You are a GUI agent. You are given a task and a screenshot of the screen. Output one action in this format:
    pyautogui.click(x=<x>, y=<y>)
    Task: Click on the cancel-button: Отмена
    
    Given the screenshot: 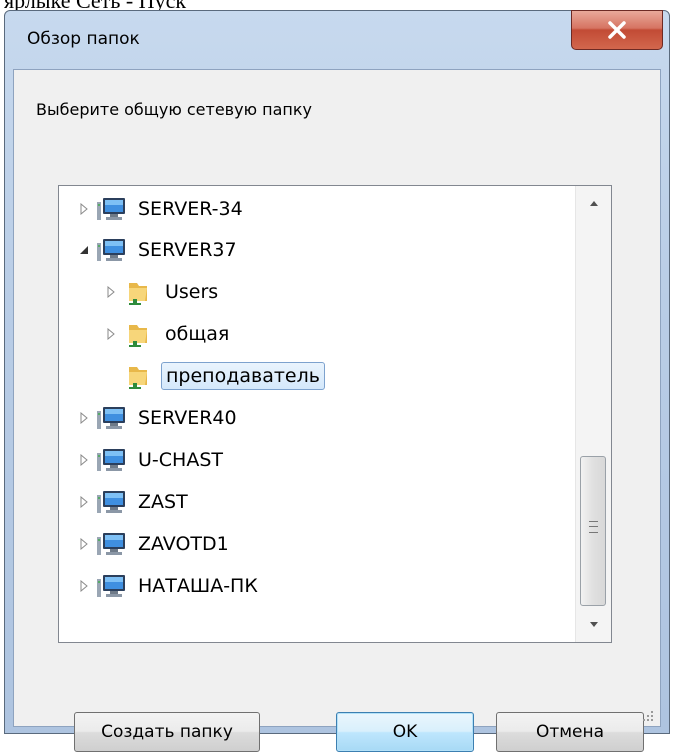 What is the action you would take?
    pyautogui.click(x=570, y=732)
    